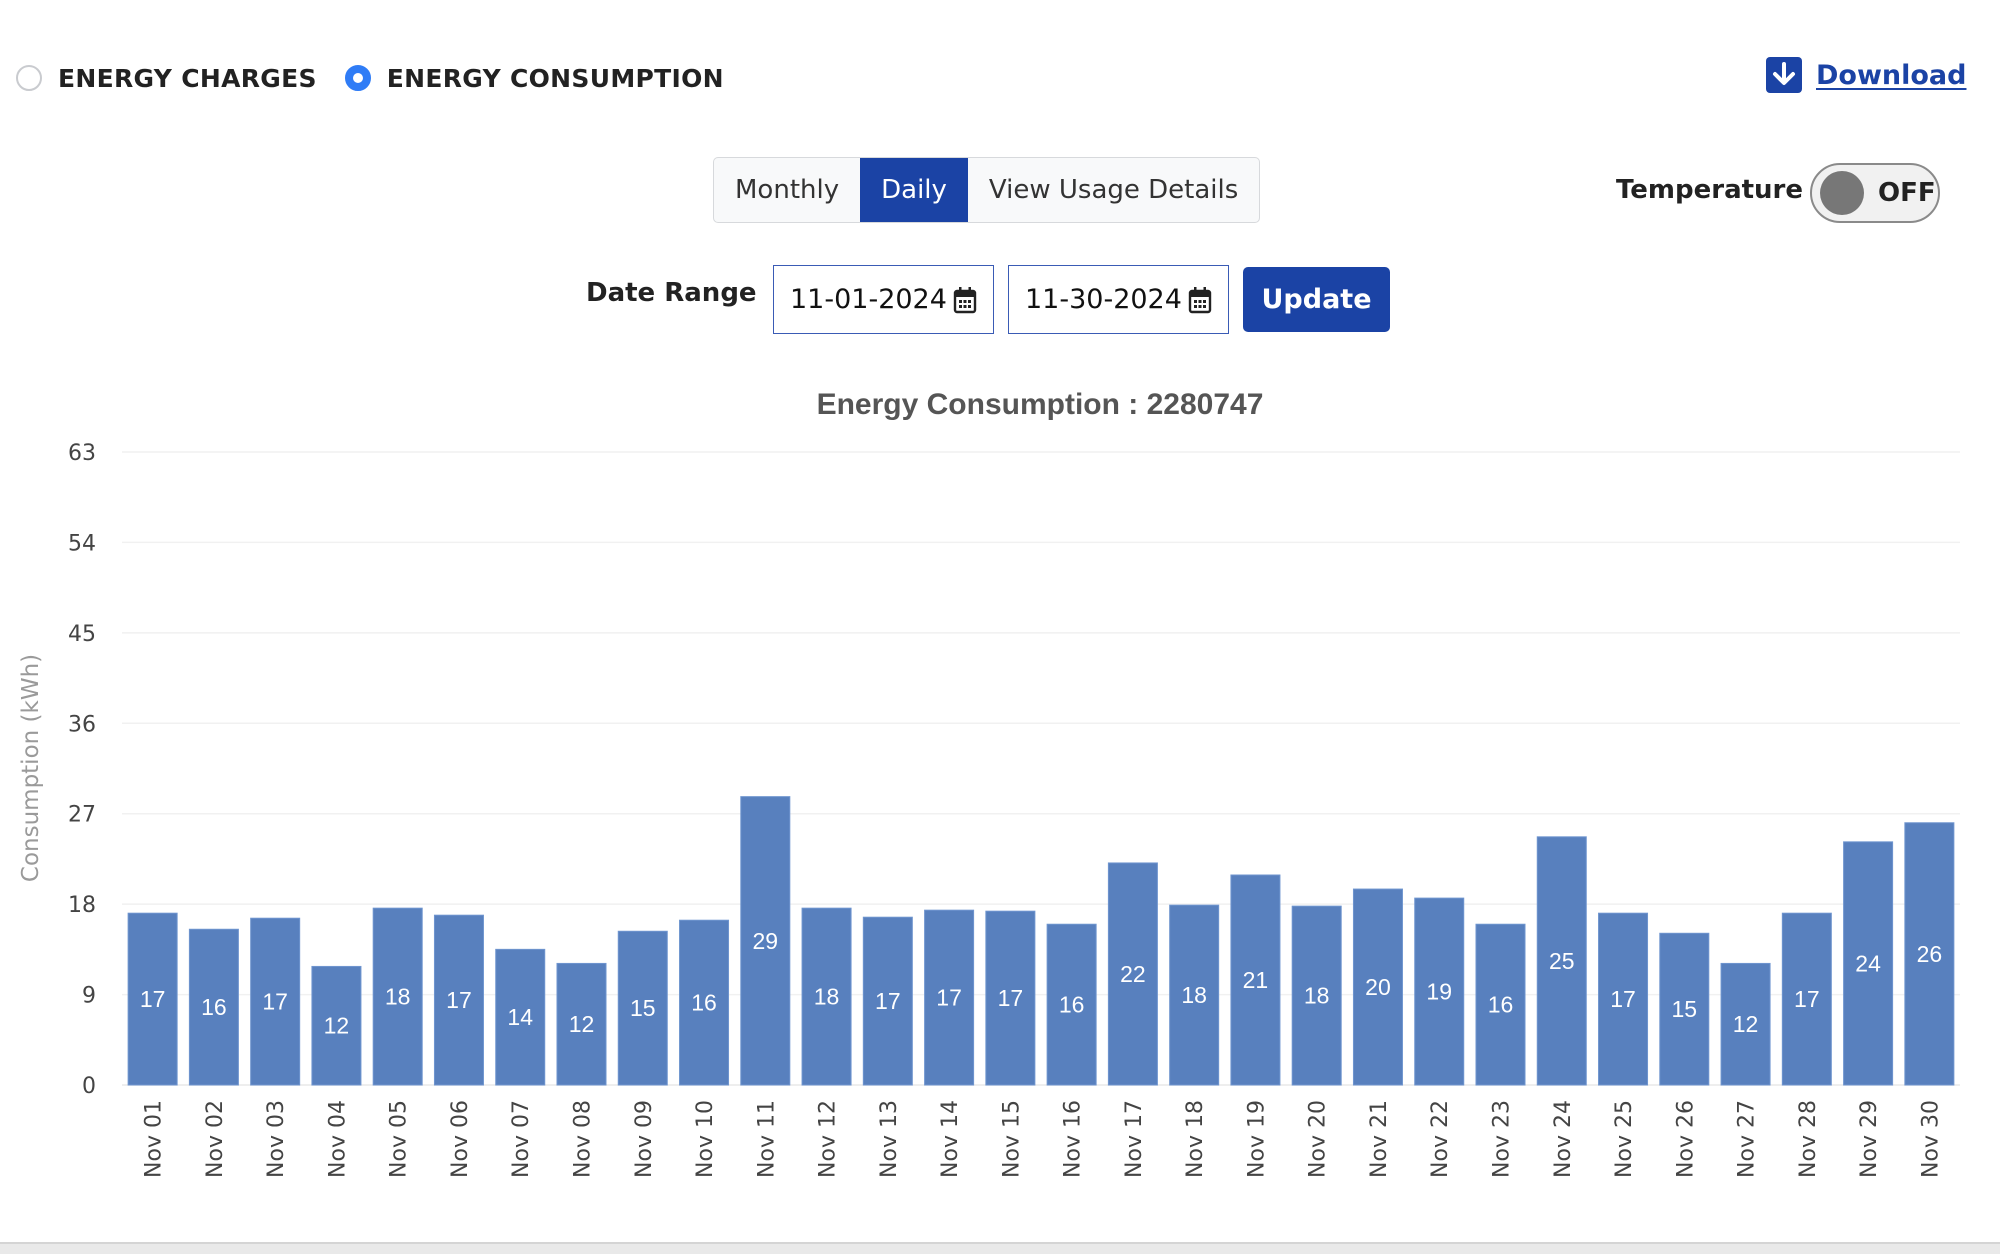 The height and width of the screenshot is (1254, 2000). What do you see at coordinates (1133, 974) in the screenshot?
I see `bar-data-label: 22` at bounding box center [1133, 974].